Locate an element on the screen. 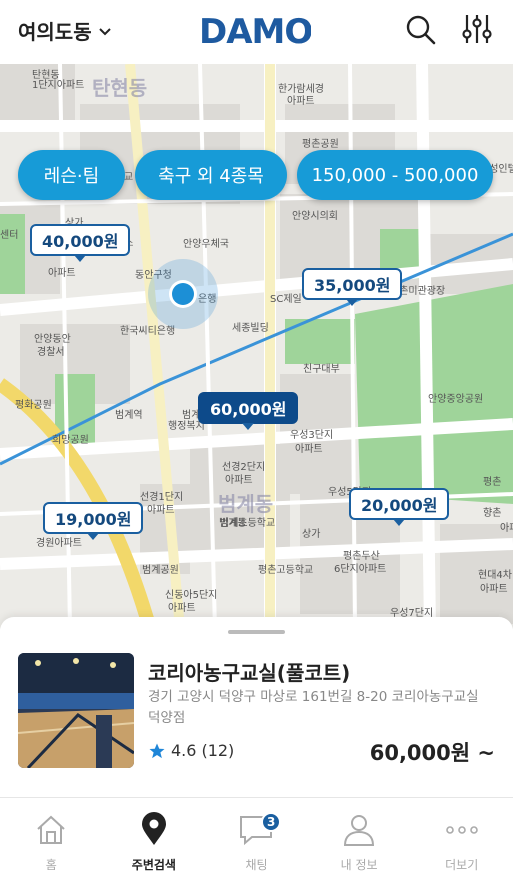  location-selector: 여의도동 is located at coordinates (65, 30).